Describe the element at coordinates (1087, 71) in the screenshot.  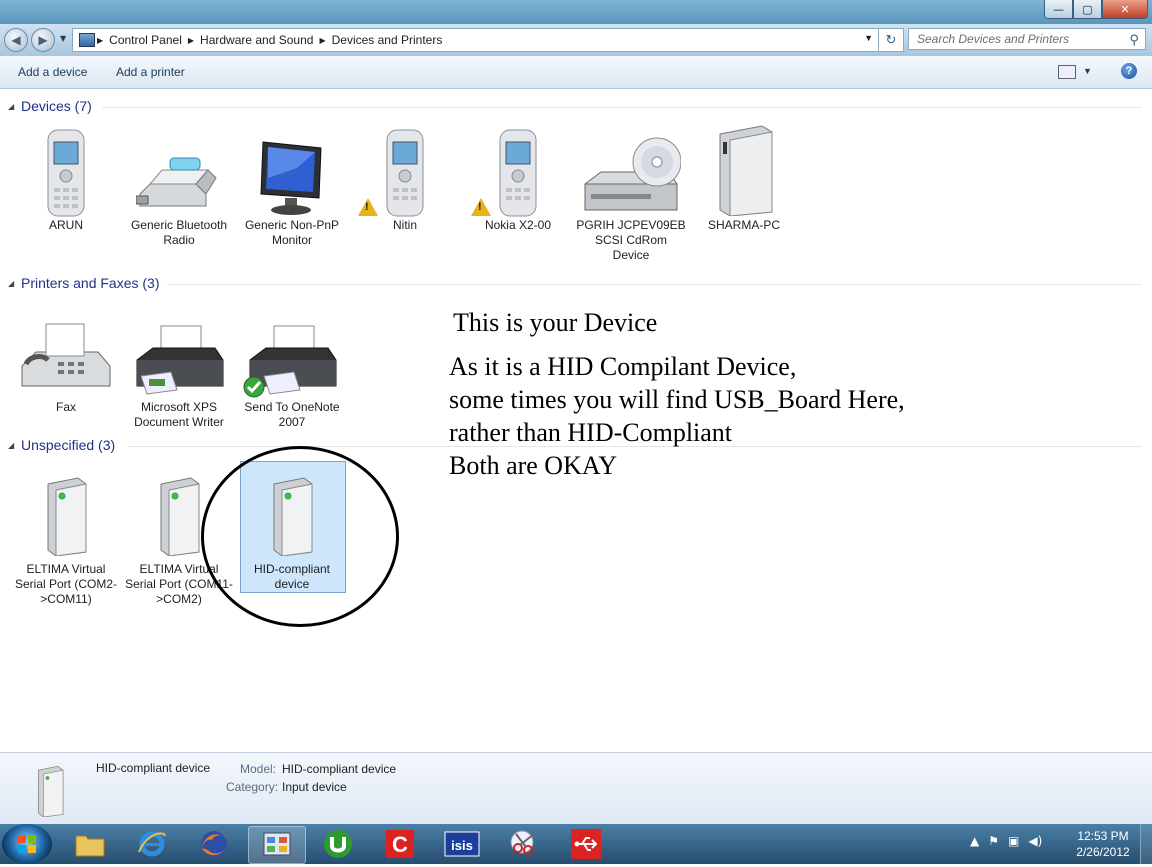
I see `view-options-dropdown: ▼` at that location.